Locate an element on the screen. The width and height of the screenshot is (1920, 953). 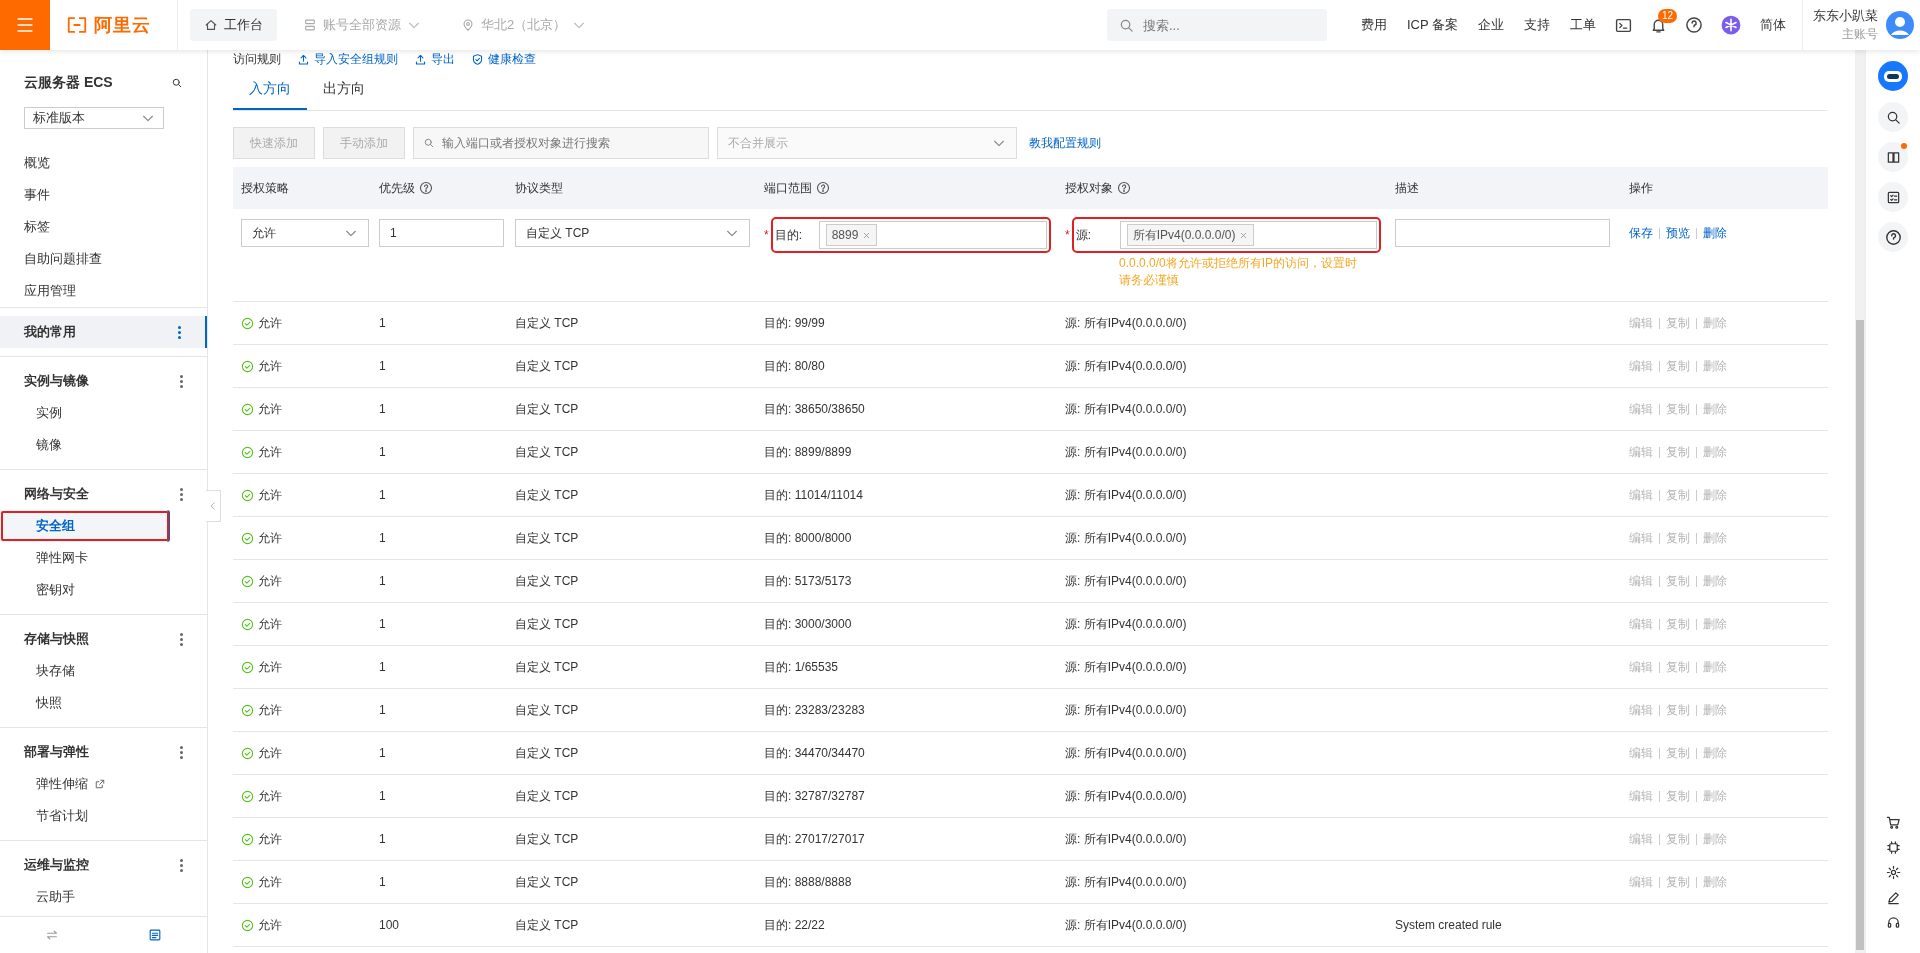
protocol-select: 自定义 TCP is located at coordinates (632, 233).